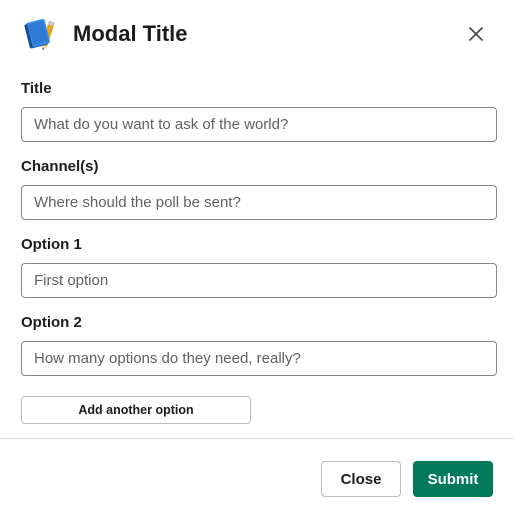 Image resolution: width=514 pixels, height=514 pixels. What do you see at coordinates (51, 322) in the screenshot?
I see `option-2-label: Option 2` at bounding box center [51, 322].